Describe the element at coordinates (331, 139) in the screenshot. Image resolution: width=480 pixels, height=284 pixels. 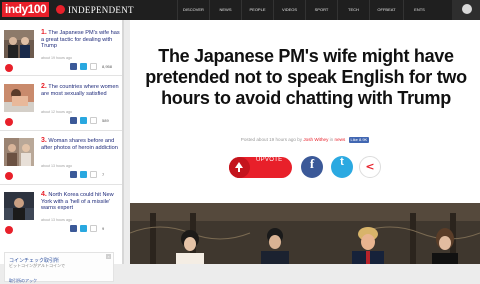
I see `byline-in: in` at that location.